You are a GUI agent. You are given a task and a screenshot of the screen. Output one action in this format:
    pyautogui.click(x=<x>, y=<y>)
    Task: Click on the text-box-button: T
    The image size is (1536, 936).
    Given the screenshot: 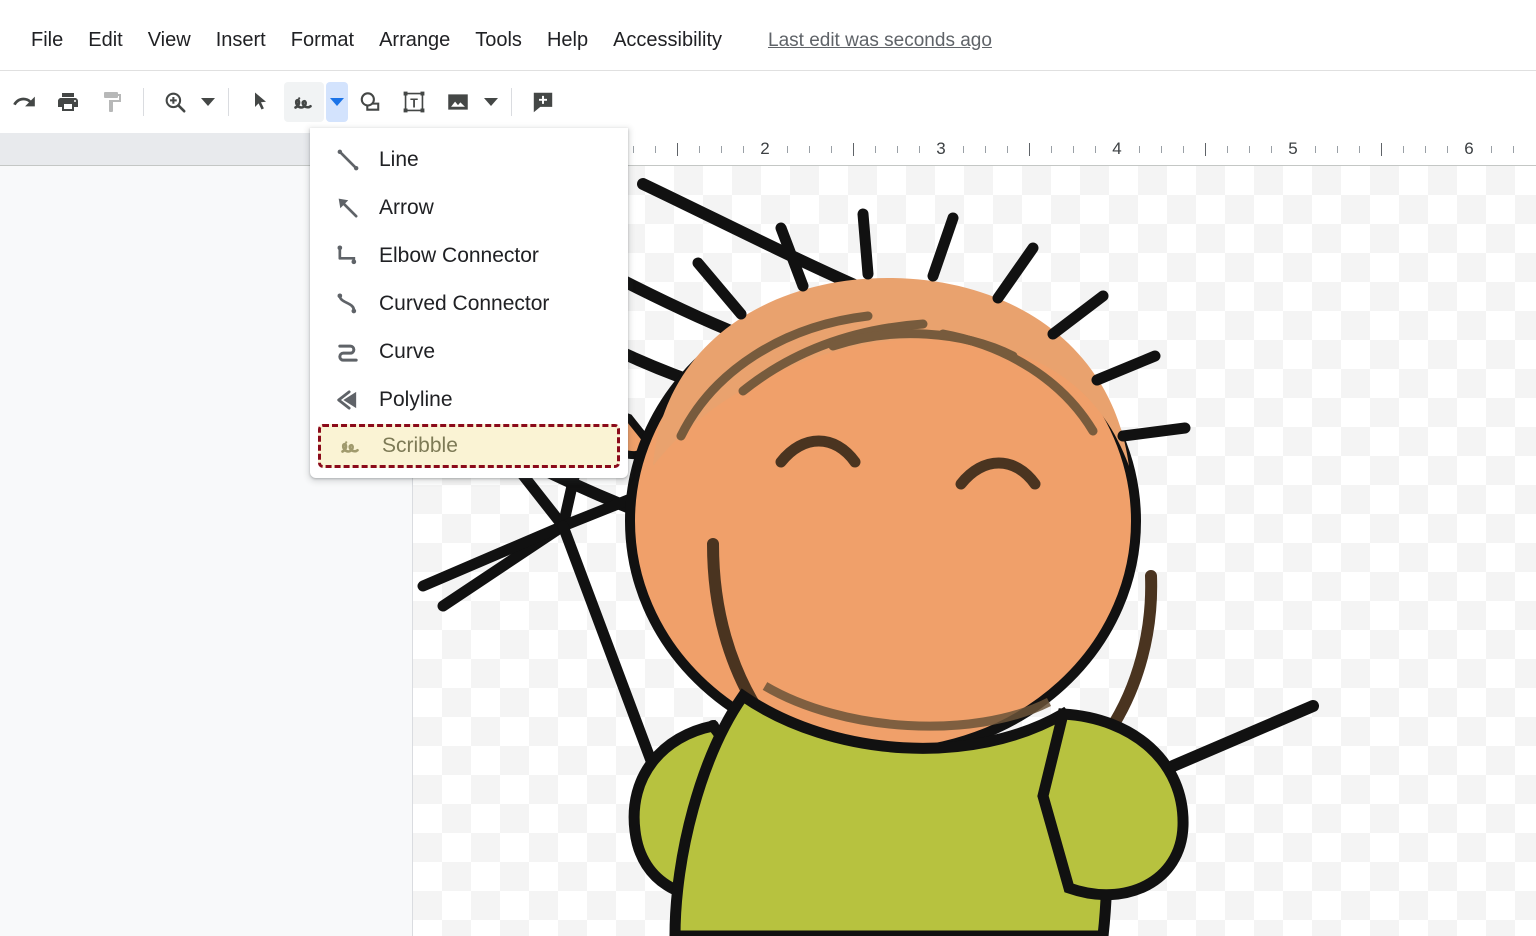 What is the action you would take?
    pyautogui.click(x=414, y=102)
    